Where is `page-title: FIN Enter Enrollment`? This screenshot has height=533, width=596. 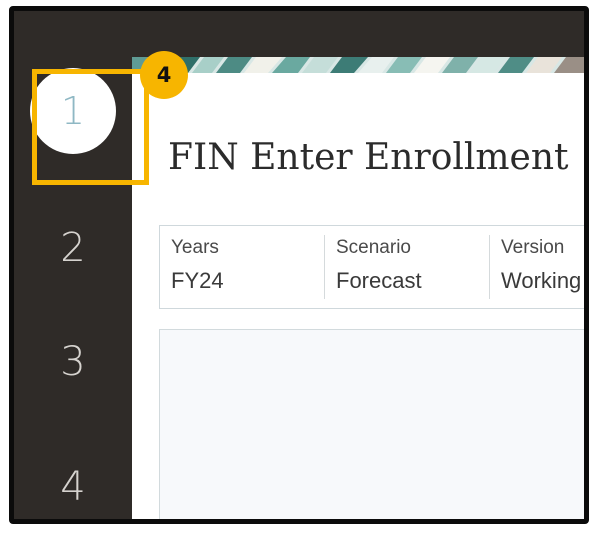 page-title: FIN Enter Enrollment is located at coordinates (368, 157).